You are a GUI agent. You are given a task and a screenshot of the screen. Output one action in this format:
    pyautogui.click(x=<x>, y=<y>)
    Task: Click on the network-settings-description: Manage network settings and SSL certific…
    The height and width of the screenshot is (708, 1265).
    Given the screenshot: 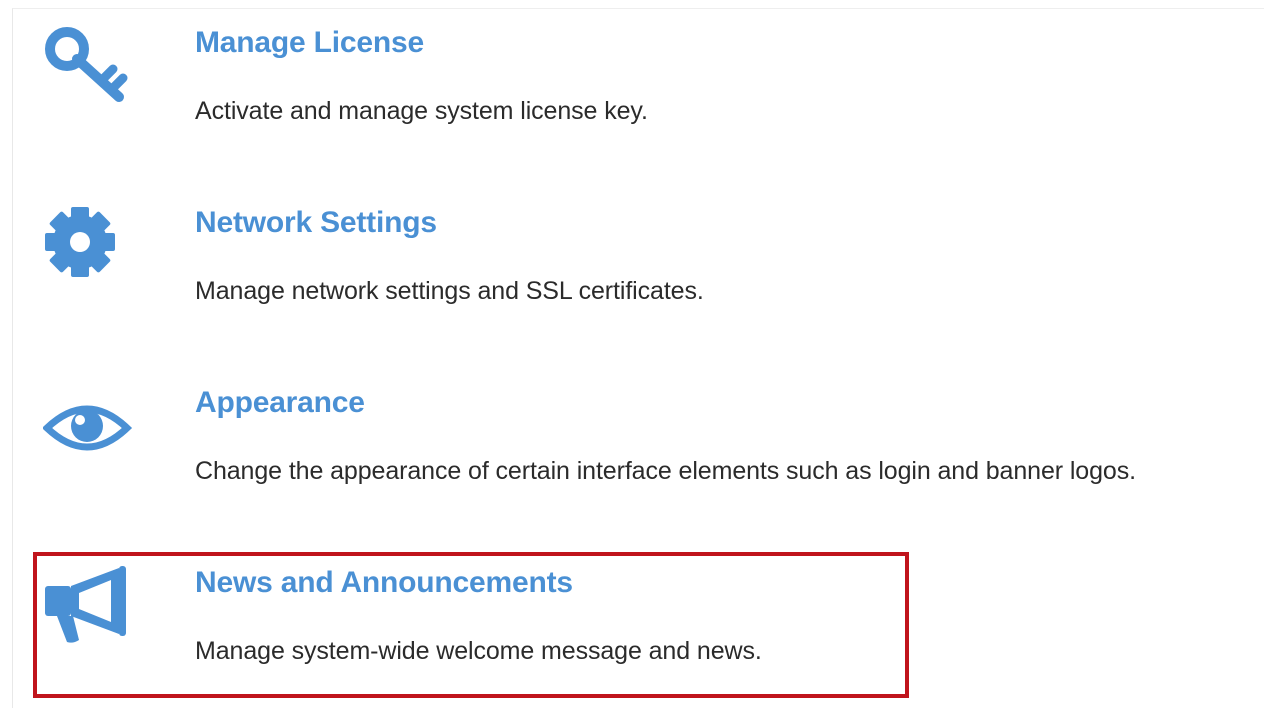 What is the action you would take?
    pyautogui.click(x=449, y=291)
    